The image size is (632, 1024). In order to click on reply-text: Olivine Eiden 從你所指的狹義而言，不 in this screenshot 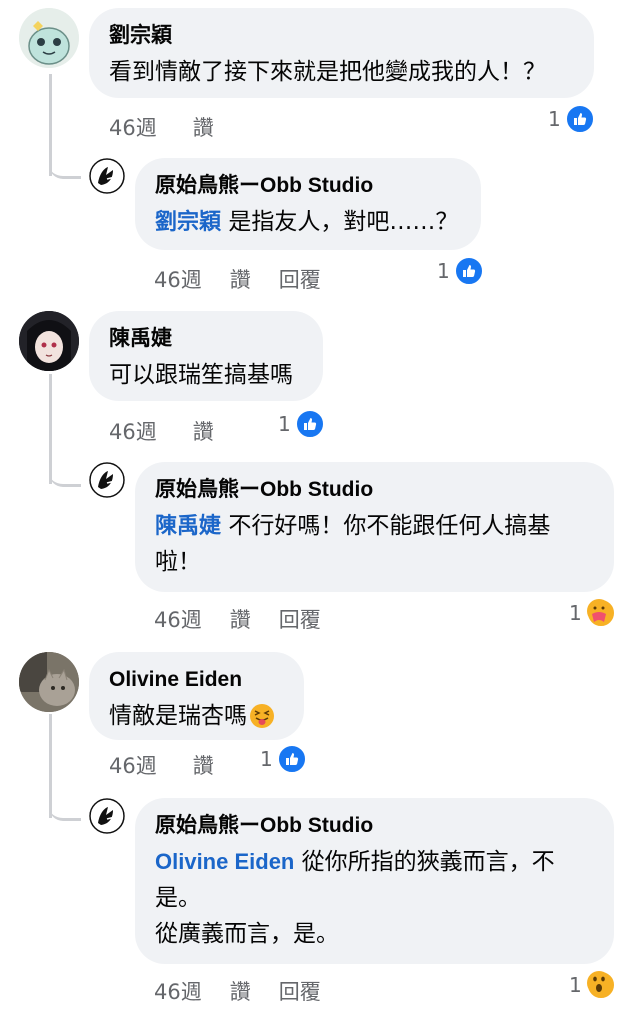, I will do `click(374, 862)`.